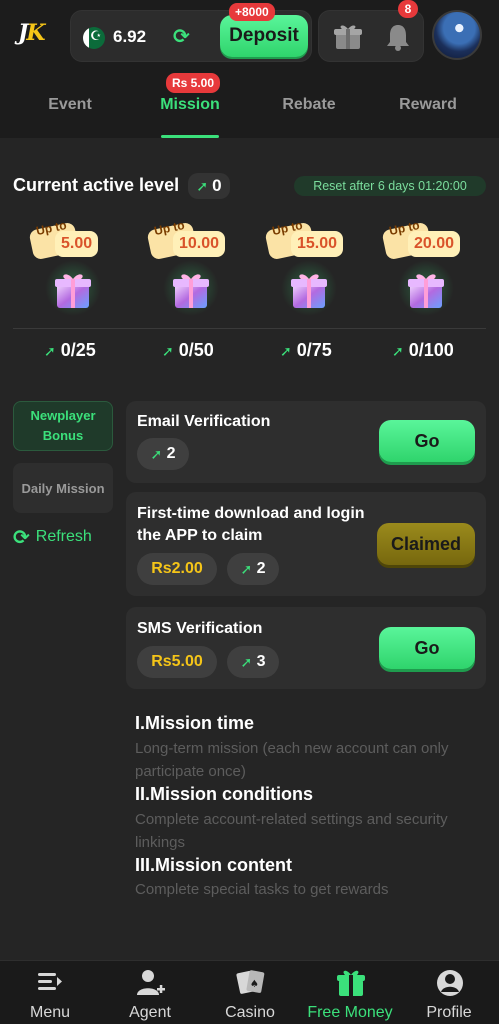  I want to click on agent-icon, so click(151, 982).